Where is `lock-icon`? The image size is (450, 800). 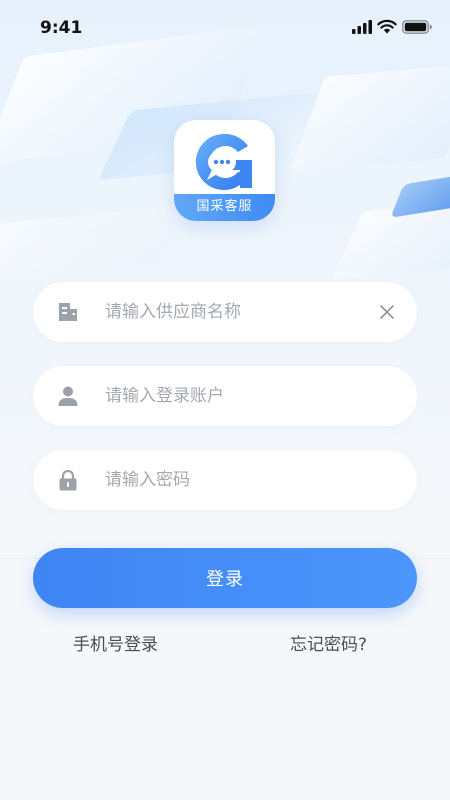
lock-icon is located at coordinates (68, 480).